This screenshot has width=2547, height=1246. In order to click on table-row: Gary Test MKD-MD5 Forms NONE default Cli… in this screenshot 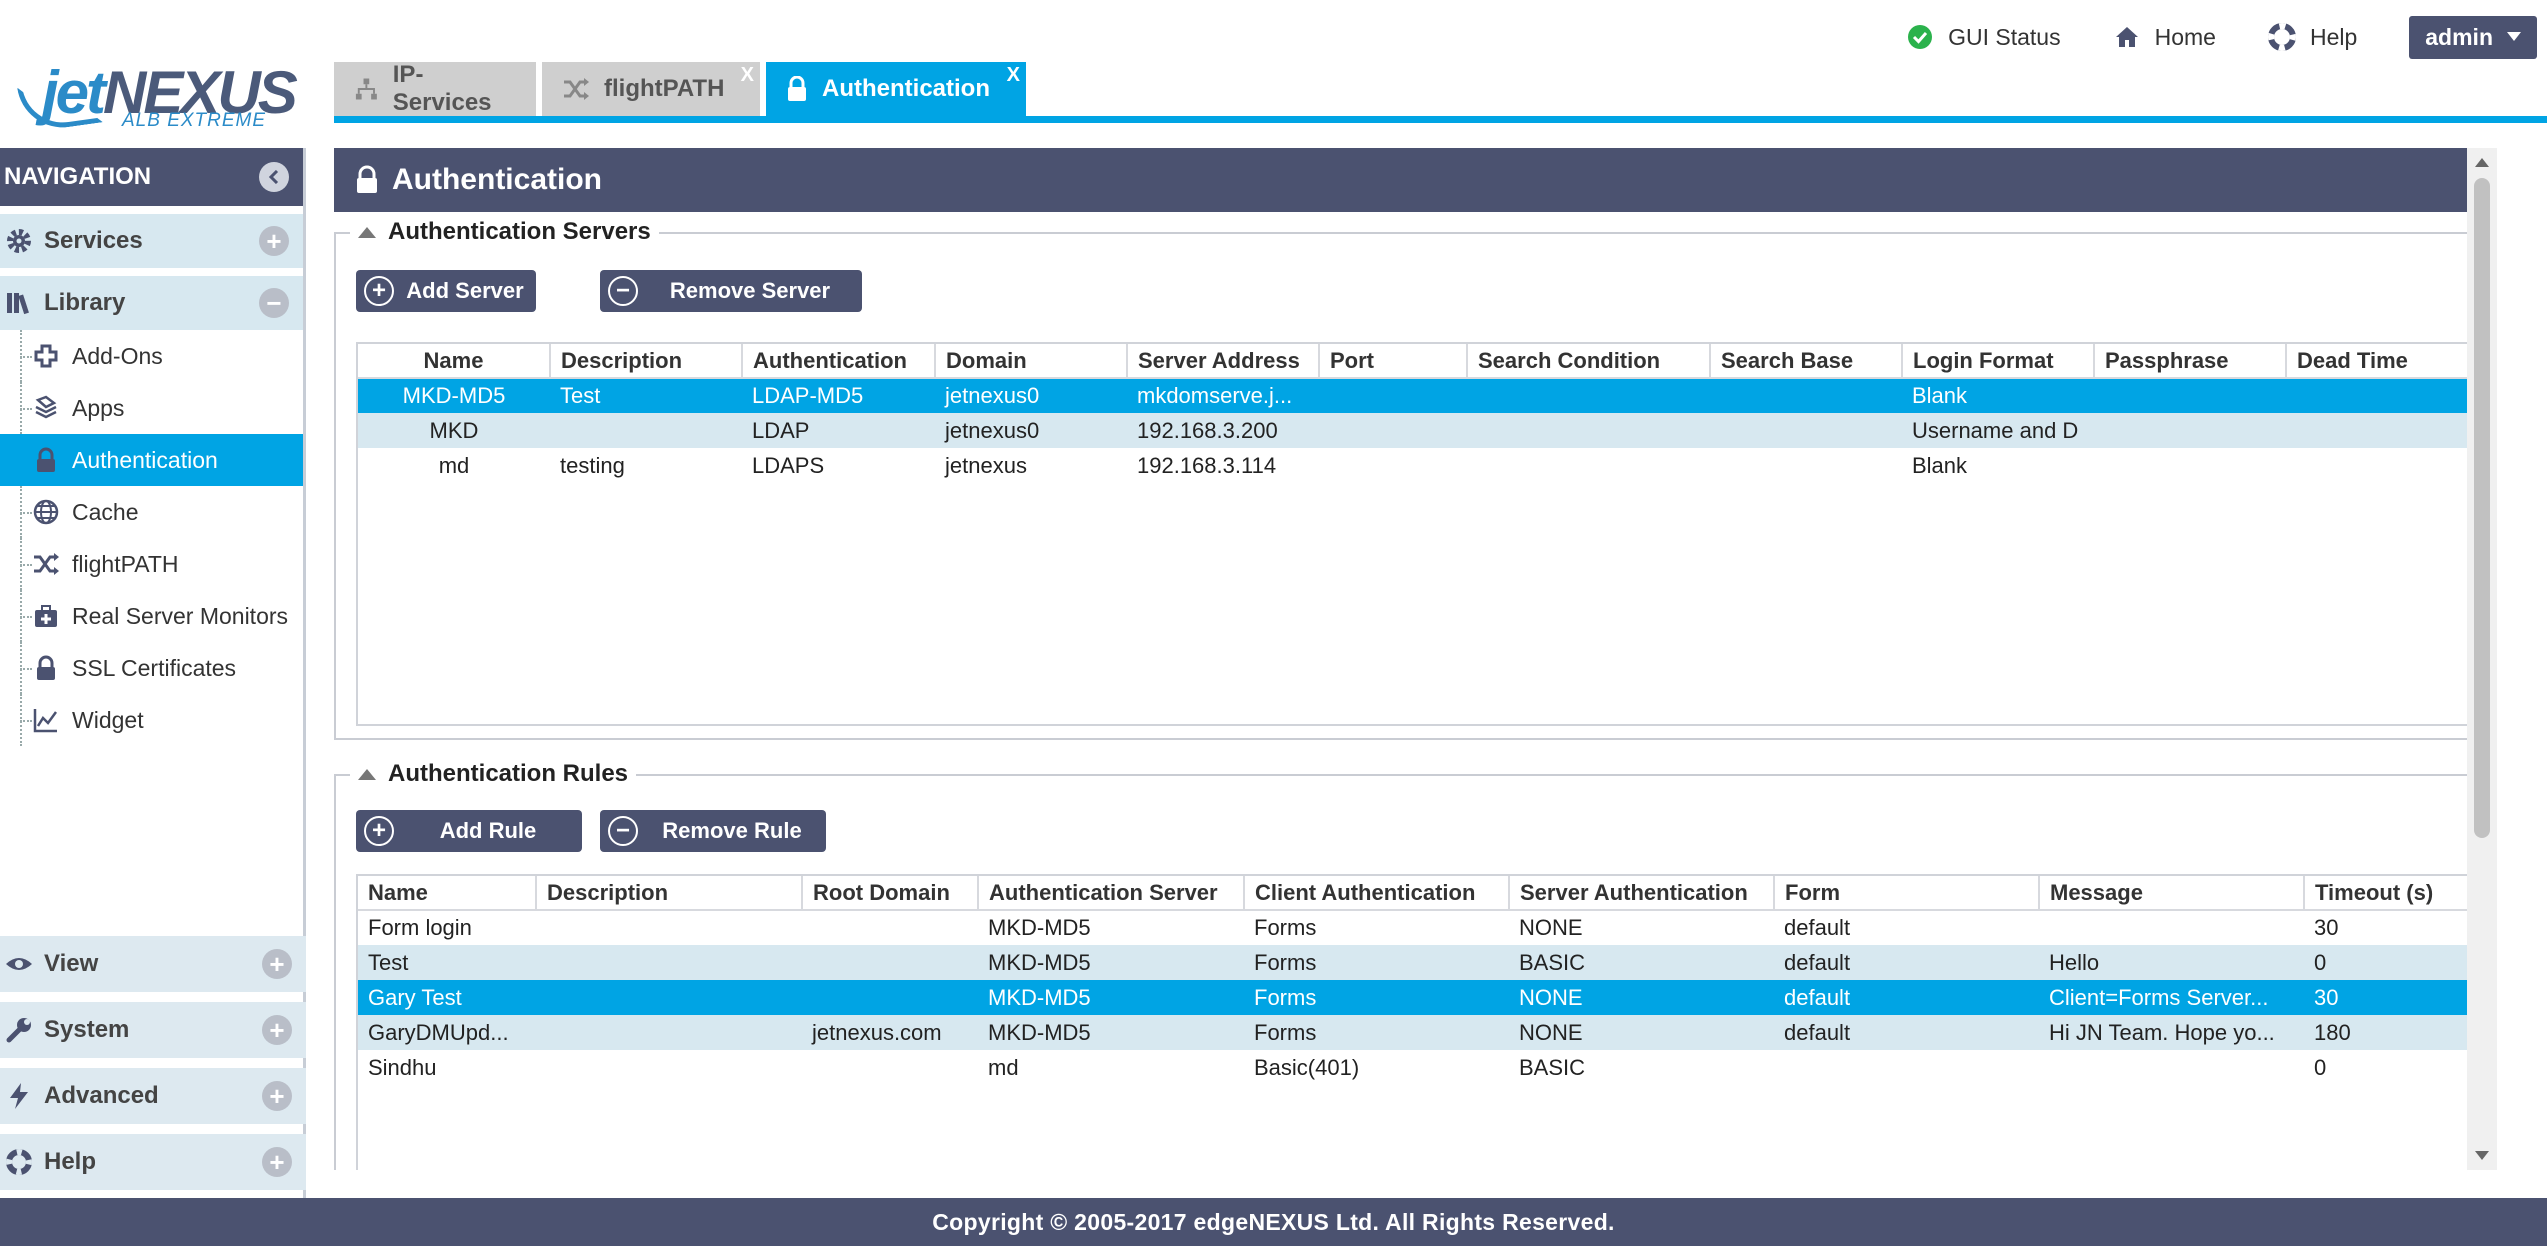, I will do `click(1418, 997)`.